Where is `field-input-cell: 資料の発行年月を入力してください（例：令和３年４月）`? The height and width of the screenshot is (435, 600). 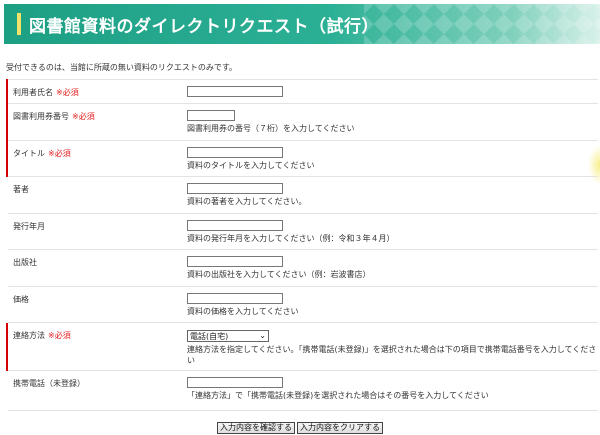 field-input-cell: 資料の発行年月を入力してください（例：令和３年４月） is located at coordinates (389, 231).